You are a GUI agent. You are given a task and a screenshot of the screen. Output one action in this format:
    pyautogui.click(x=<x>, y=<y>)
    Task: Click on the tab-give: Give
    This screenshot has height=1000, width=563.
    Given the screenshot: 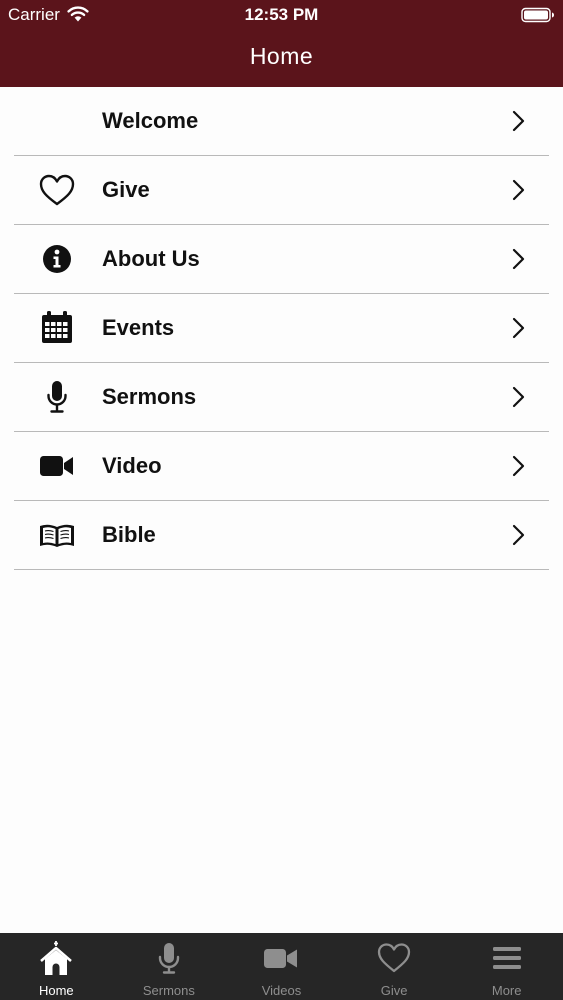 What is the action you would take?
    pyautogui.click(x=394, y=966)
    